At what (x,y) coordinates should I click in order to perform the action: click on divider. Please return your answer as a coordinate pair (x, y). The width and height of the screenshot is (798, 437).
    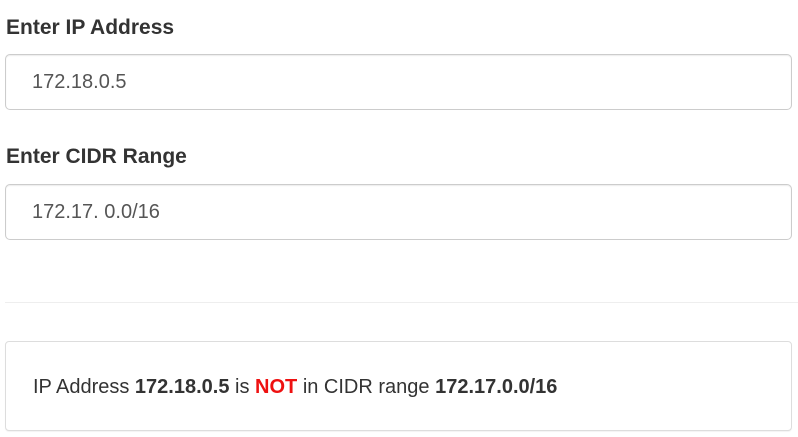
    Looking at the image, I should click on (401, 302).